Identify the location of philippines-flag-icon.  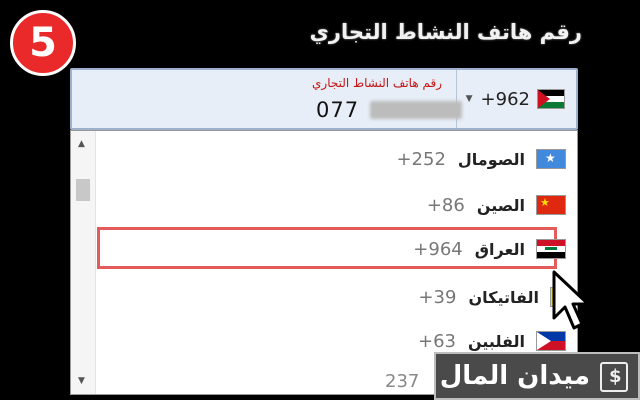
(551, 341).